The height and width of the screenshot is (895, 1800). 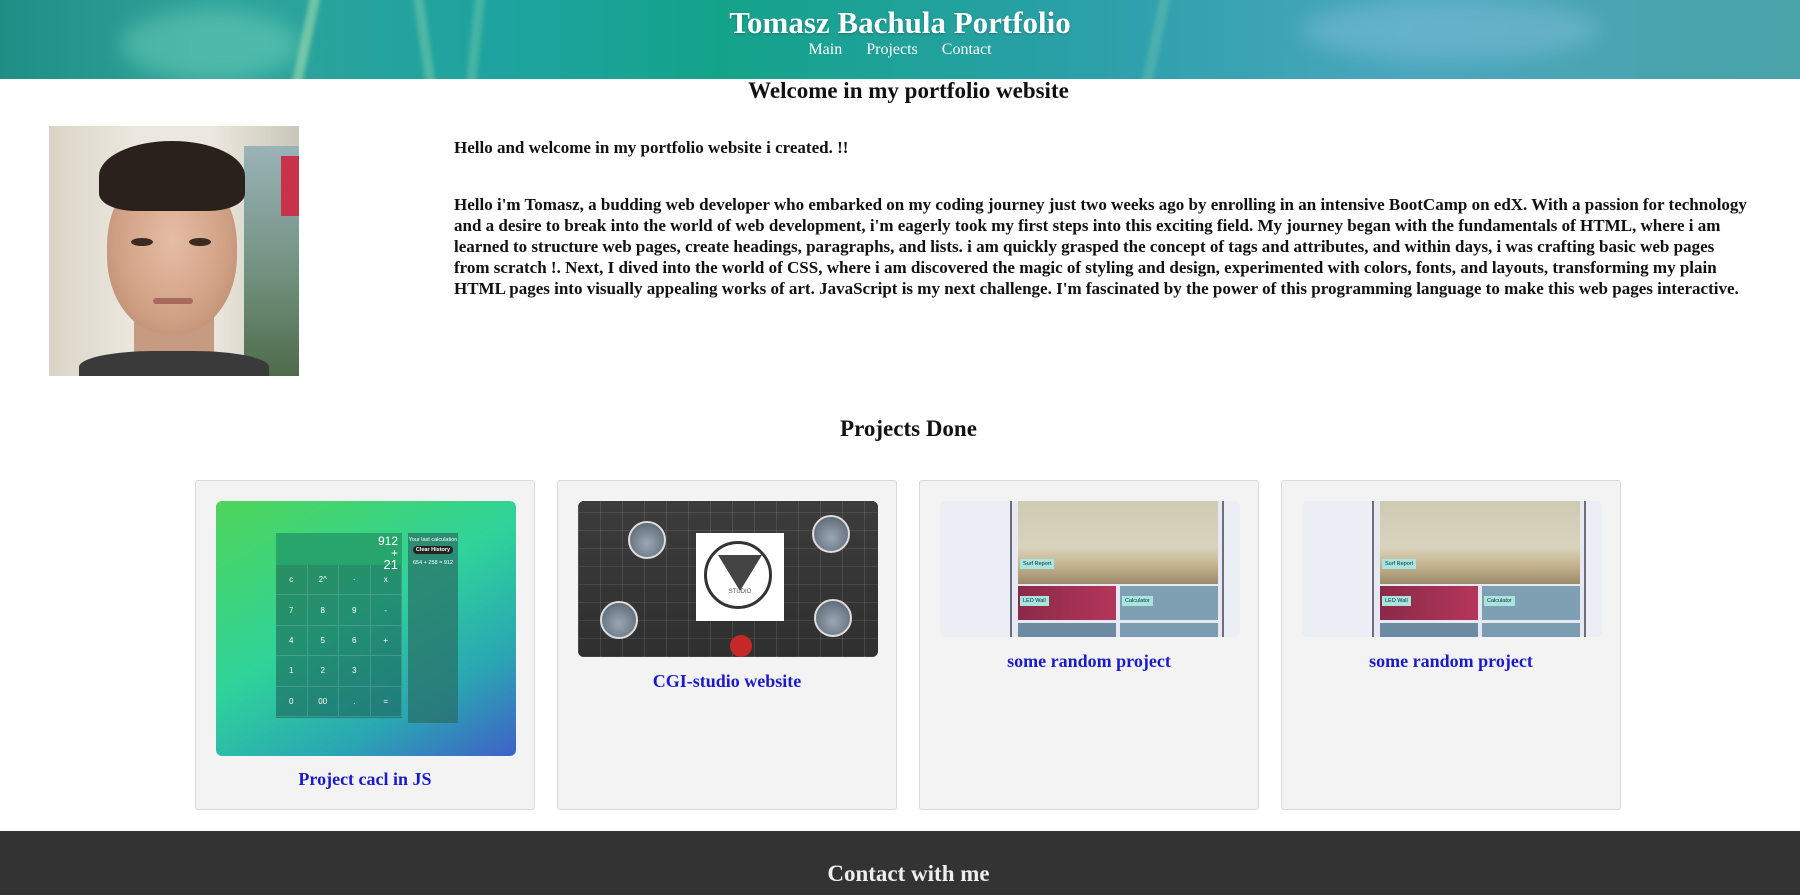 What do you see at coordinates (892, 49) in the screenshot?
I see `nav-link-projects: Projects` at bounding box center [892, 49].